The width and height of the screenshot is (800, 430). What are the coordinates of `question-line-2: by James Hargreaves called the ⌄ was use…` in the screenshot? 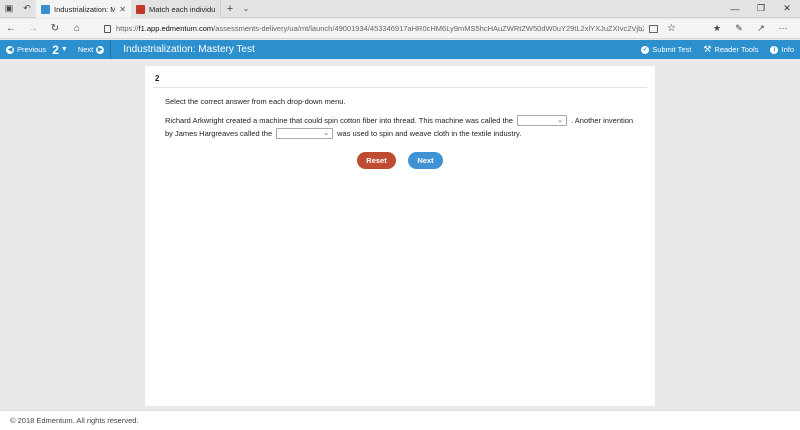 It's located at (343, 133).